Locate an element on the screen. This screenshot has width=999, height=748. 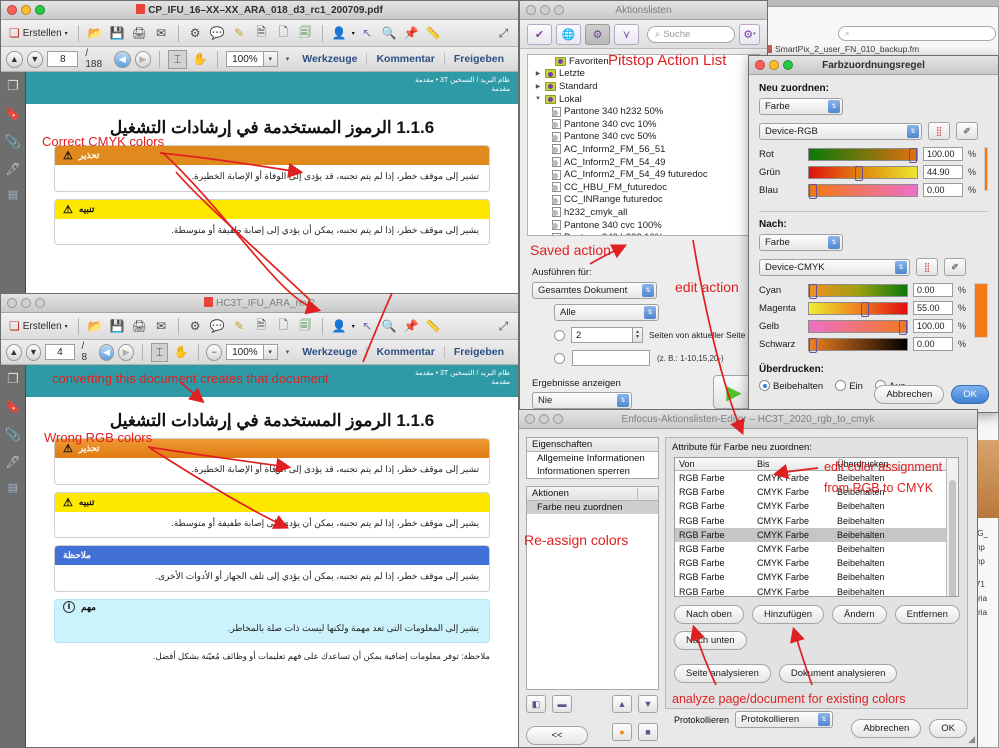
hand-tool-icon: ✋ is located at coordinates (180, 352).